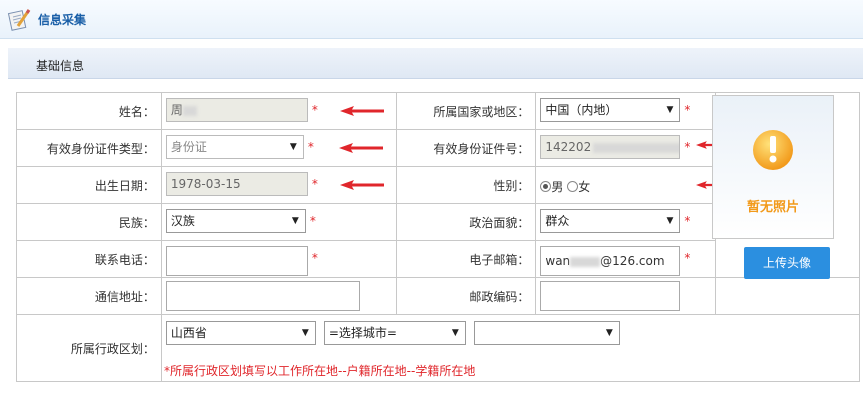 This screenshot has width=863, height=402. I want to click on idno-input: 142202, so click(610, 147).